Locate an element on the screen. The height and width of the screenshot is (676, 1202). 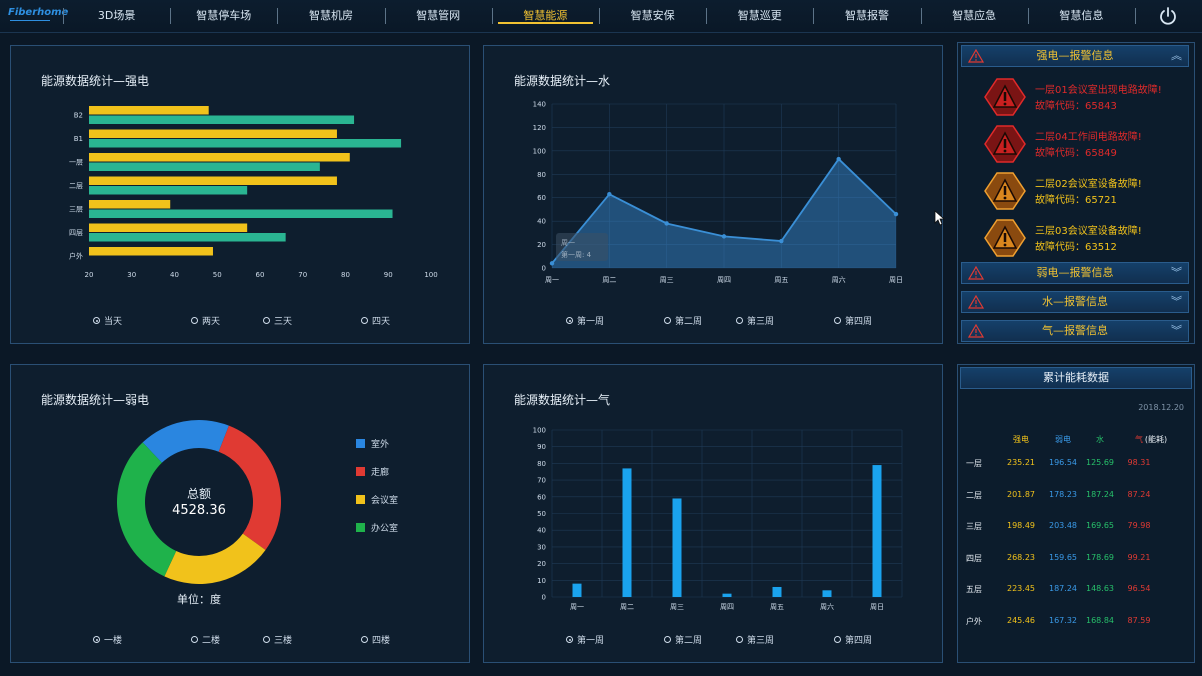
y-tick-label: 60 is located at coordinates (541, 198).